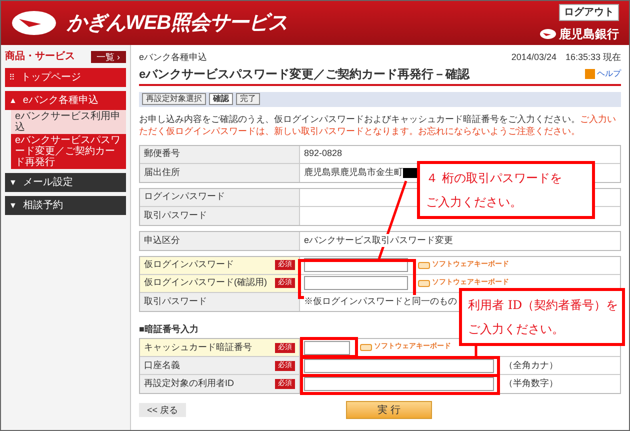 The image size is (630, 431). Describe the element at coordinates (590, 73) in the screenshot. I see `help-icon` at that location.